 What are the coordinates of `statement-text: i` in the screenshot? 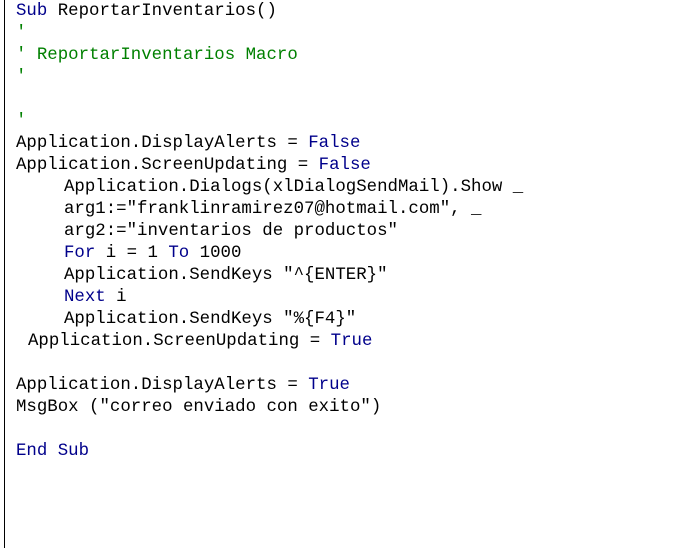 It's located at (116, 297).